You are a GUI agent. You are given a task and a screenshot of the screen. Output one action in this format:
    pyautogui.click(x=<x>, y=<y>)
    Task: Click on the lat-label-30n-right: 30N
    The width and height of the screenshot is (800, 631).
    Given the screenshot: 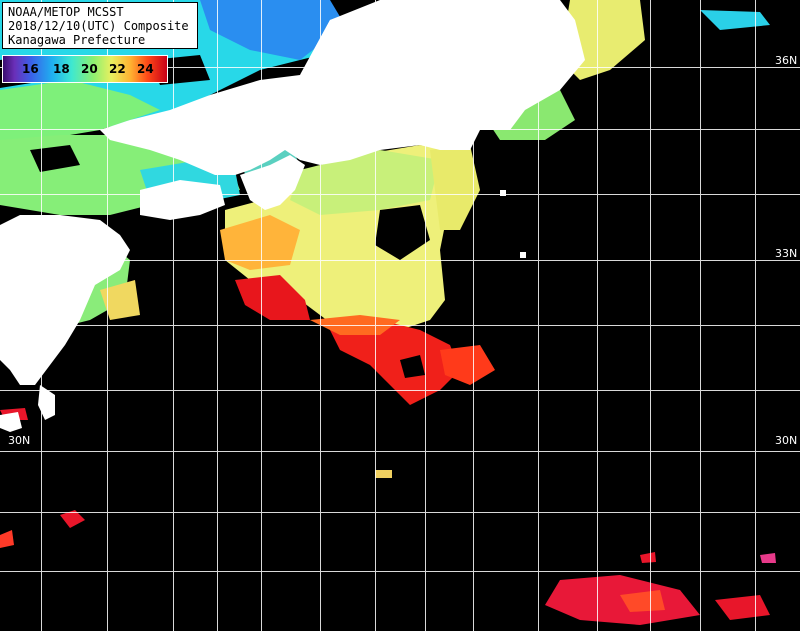 What is the action you would take?
    pyautogui.click(x=786, y=440)
    